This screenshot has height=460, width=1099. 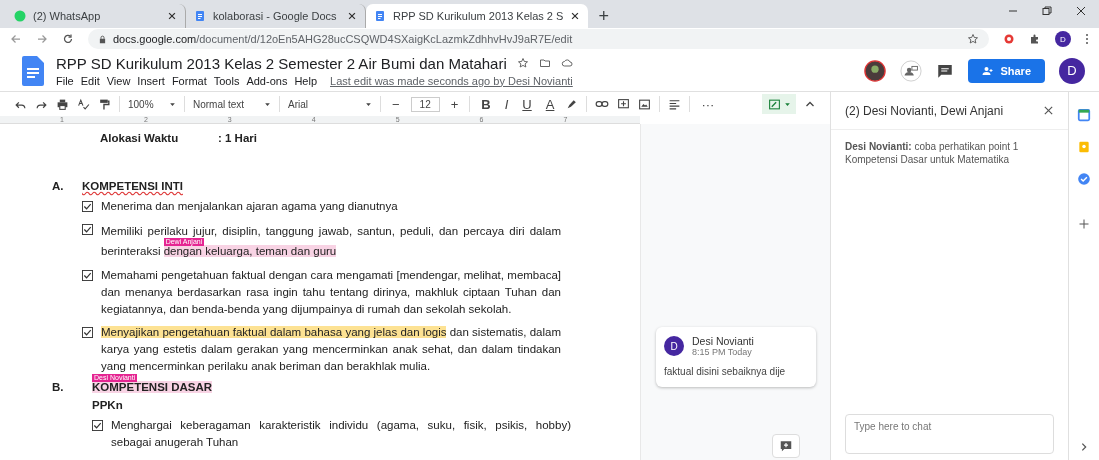 What do you see at coordinates (645, 104) in the screenshot?
I see `image-icon` at bounding box center [645, 104].